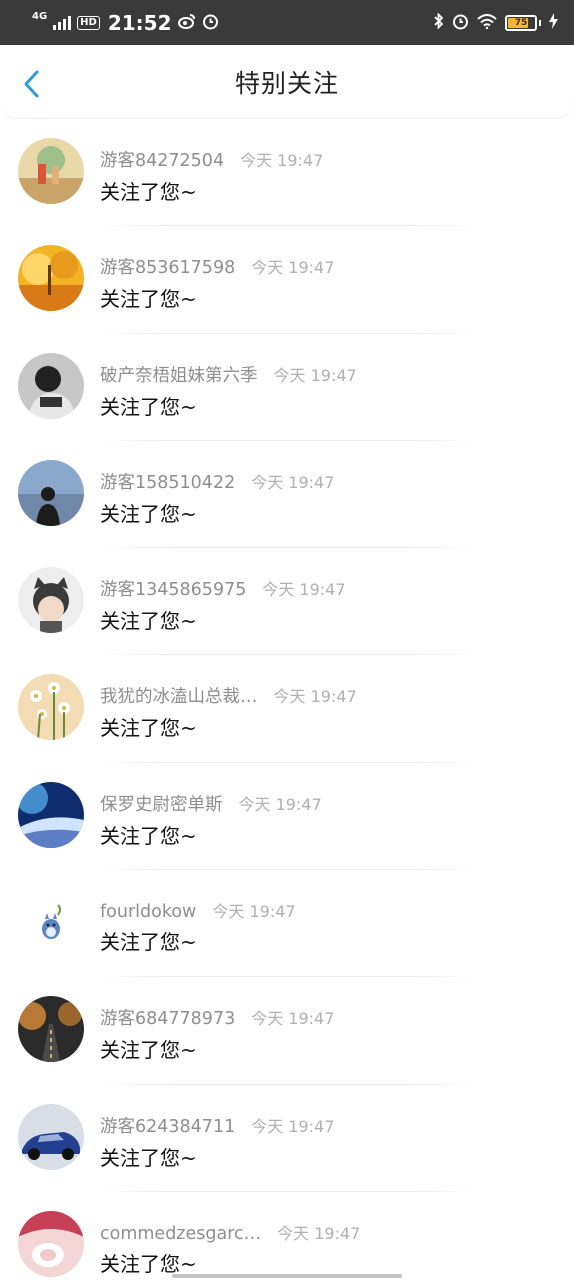  I want to click on page-title: 特别关注, so click(286, 83).